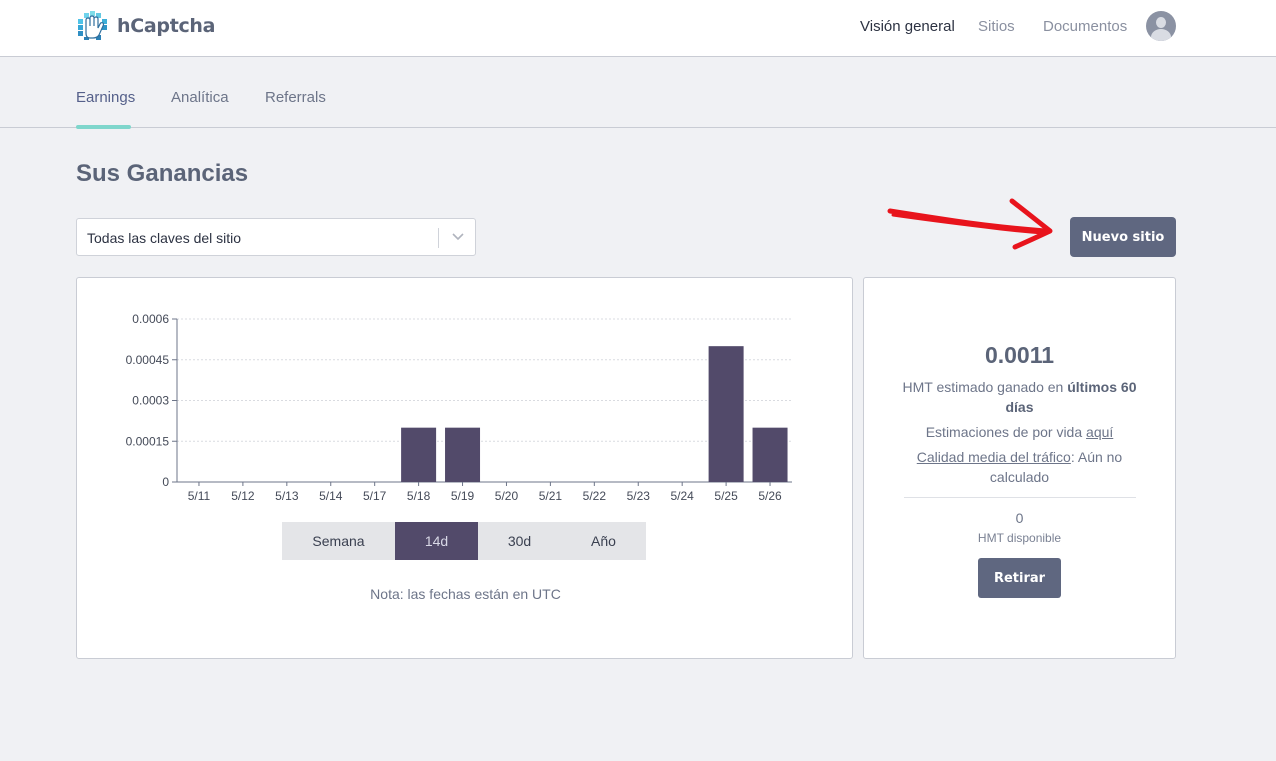 This screenshot has width=1276, height=761. What do you see at coordinates (148, 360) in the screenshot?
I see `y-tick-label: 0.00045` at bounding box center [148, 360].